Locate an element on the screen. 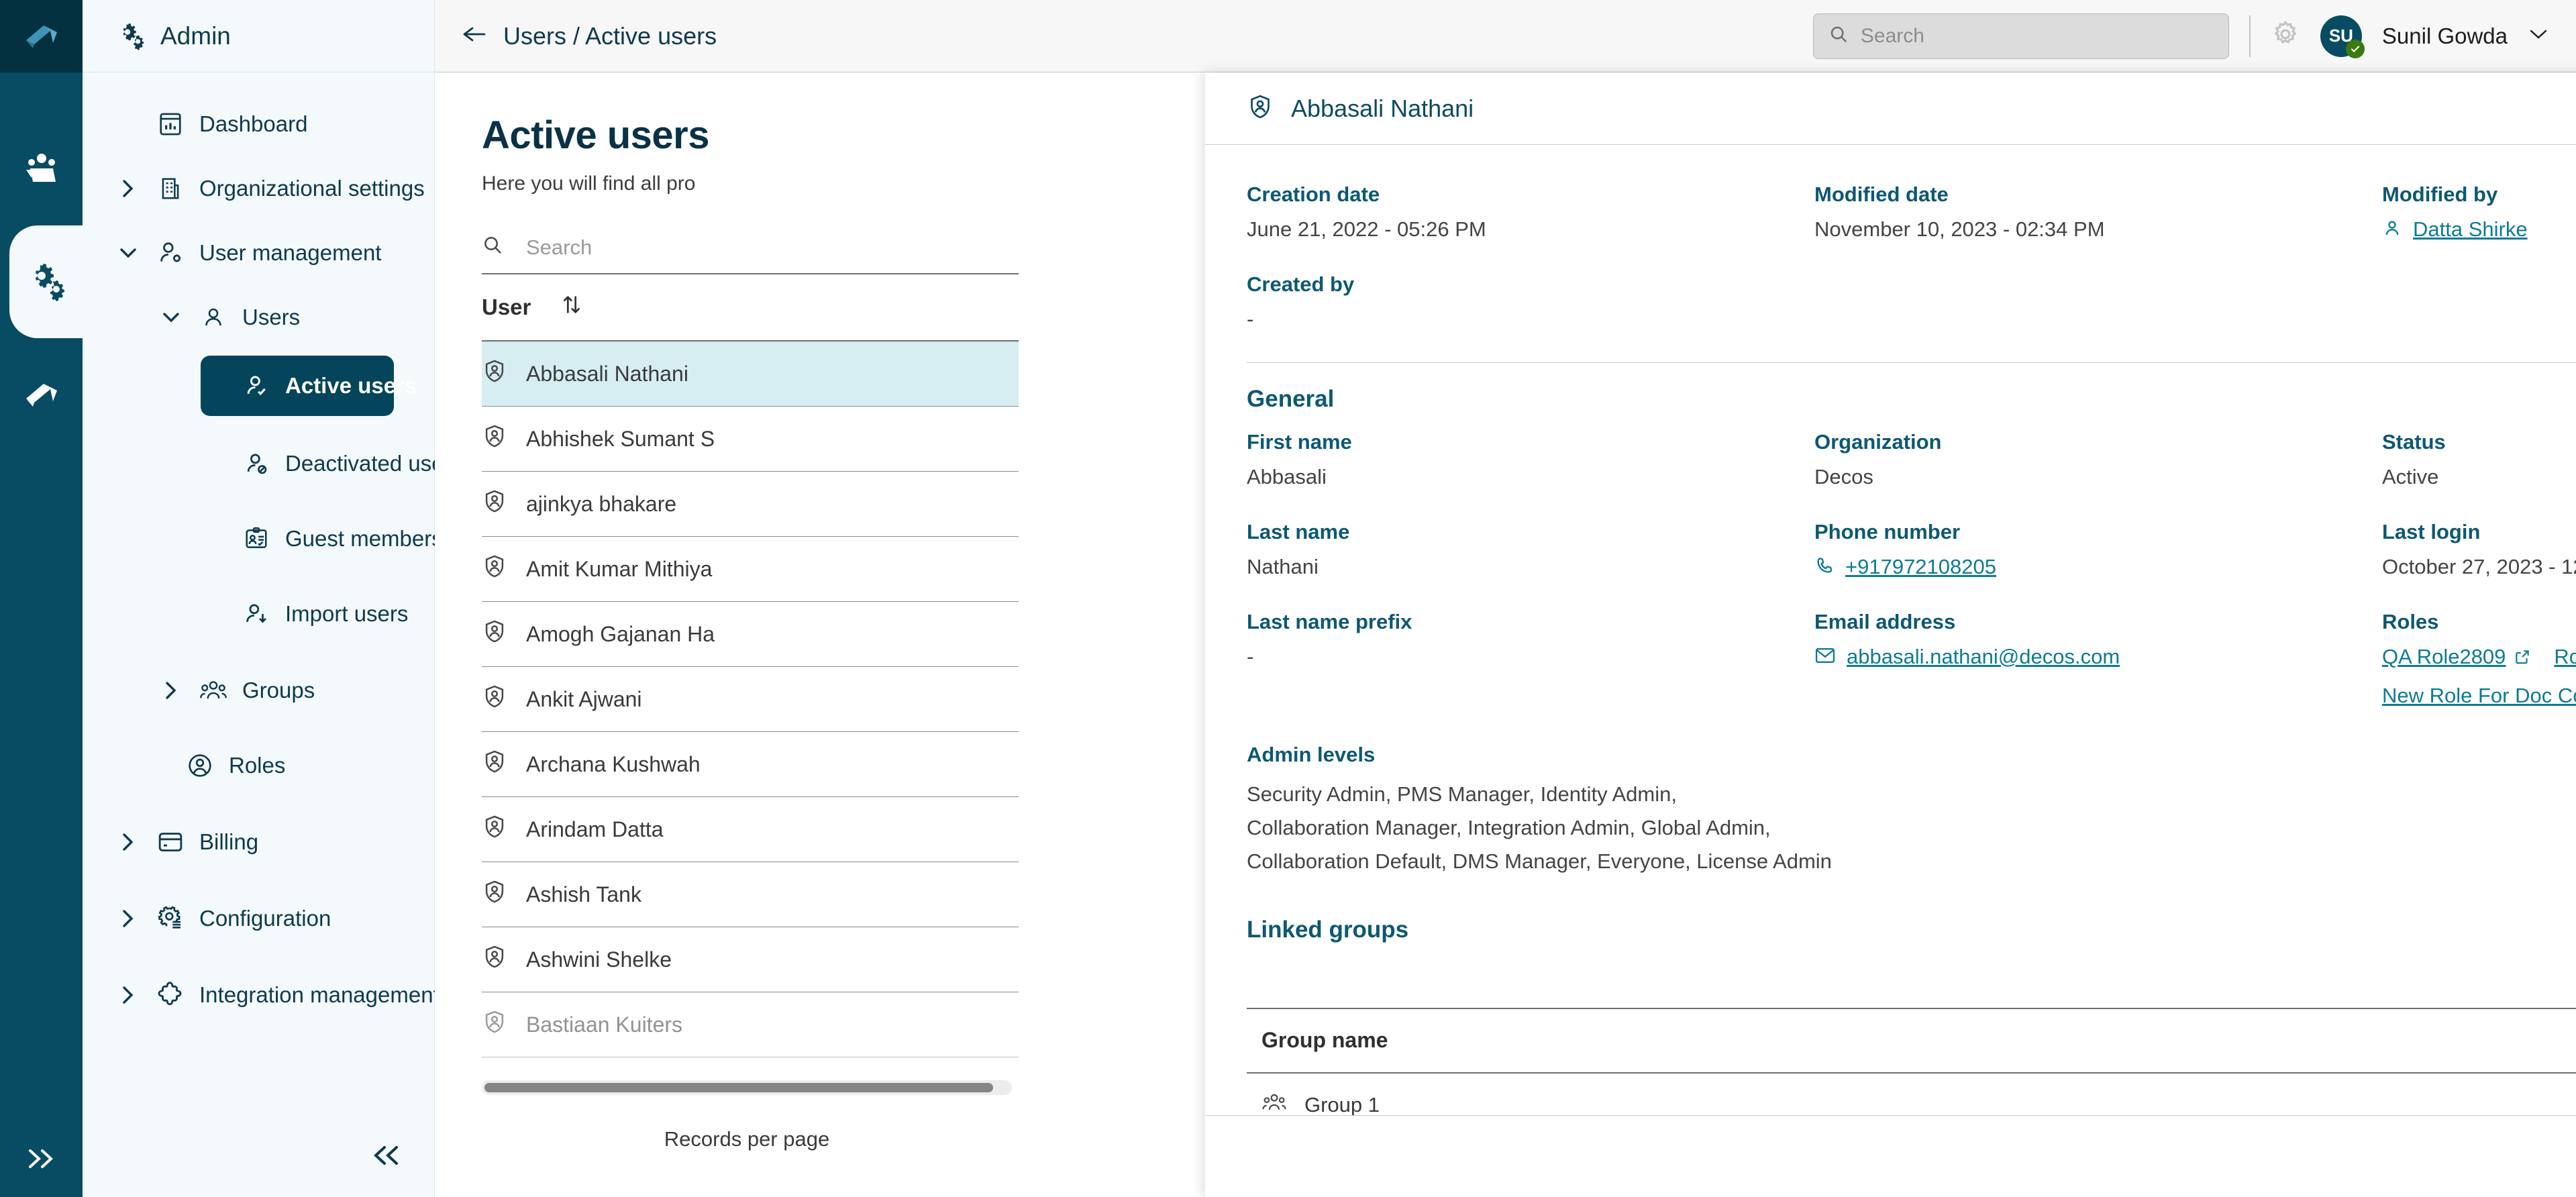 The width and height of the screenshot is (2576, 1197). sidebar-collapse-button is located at coordinates (385, 1157).